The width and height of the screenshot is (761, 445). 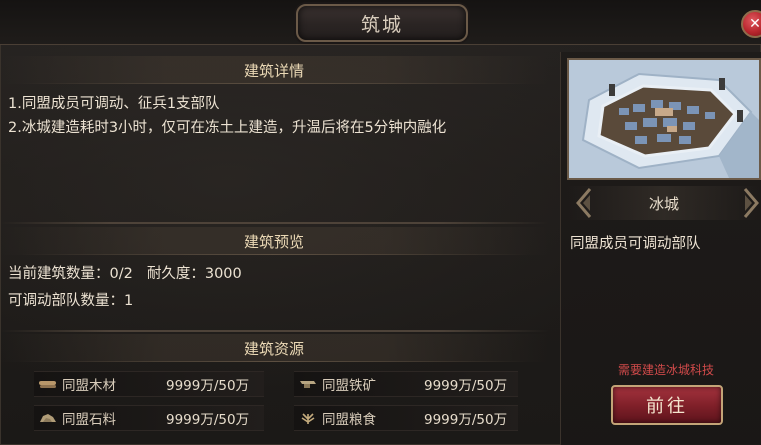 I want to click on count-value: 0/2, so click(x=121, y=274).